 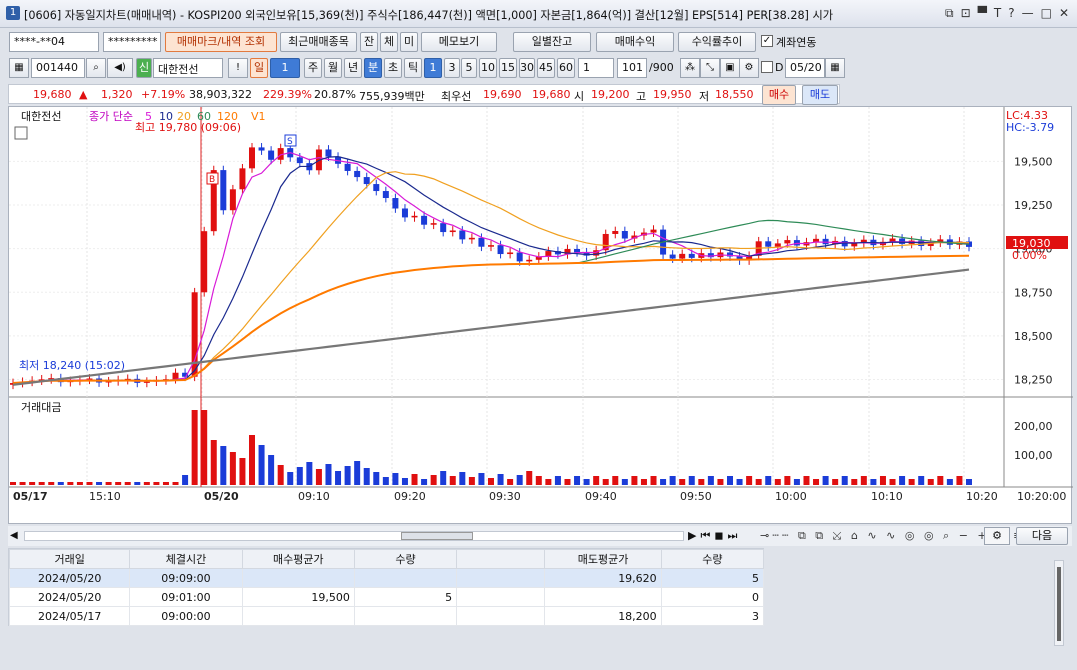 What do you see at coordinates (488, 68) in the screenshot?
I see `interval-10: 10` at bounding box center [488, 68].